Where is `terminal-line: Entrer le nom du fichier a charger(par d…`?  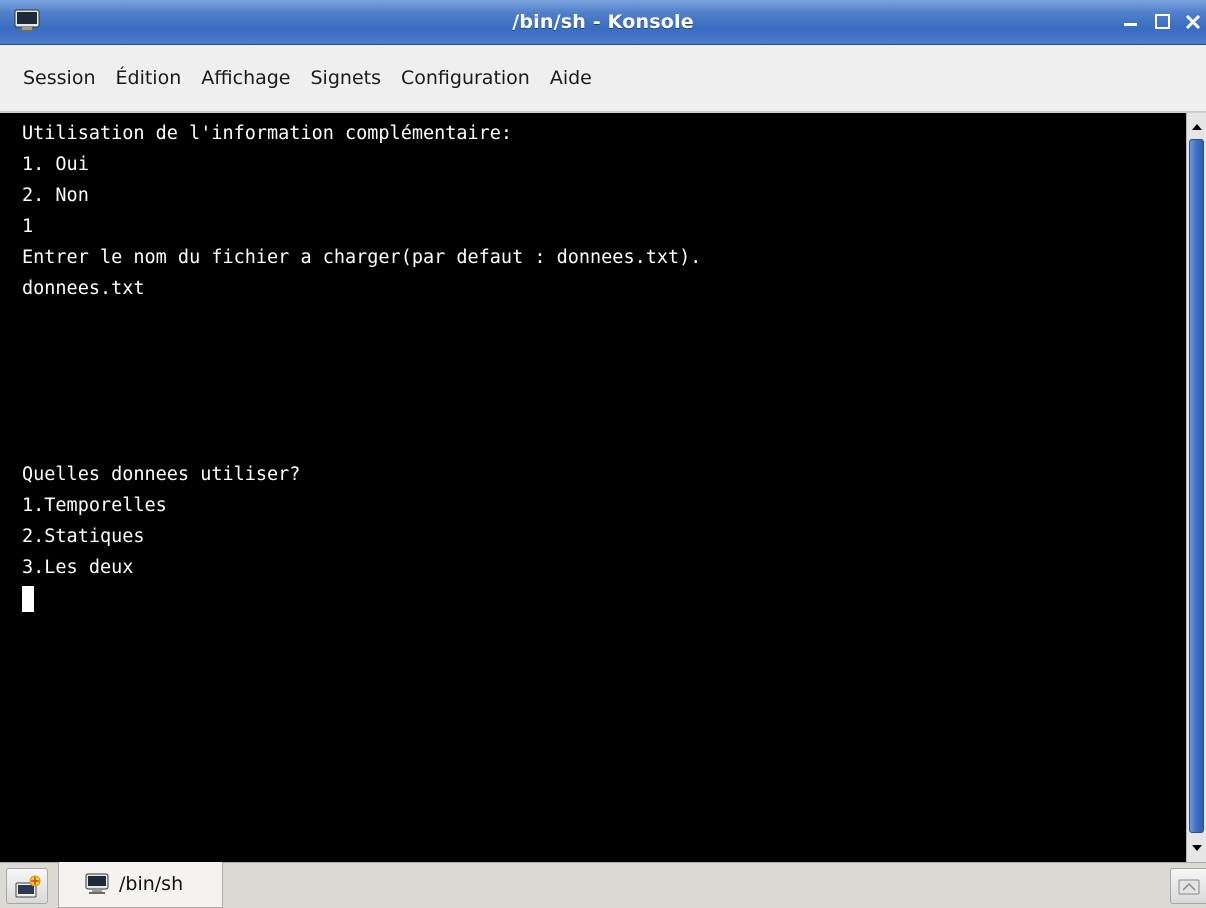
terminal-line: Entrer le nom du fichier a charger(par d… is located at coordinates (362, 257).